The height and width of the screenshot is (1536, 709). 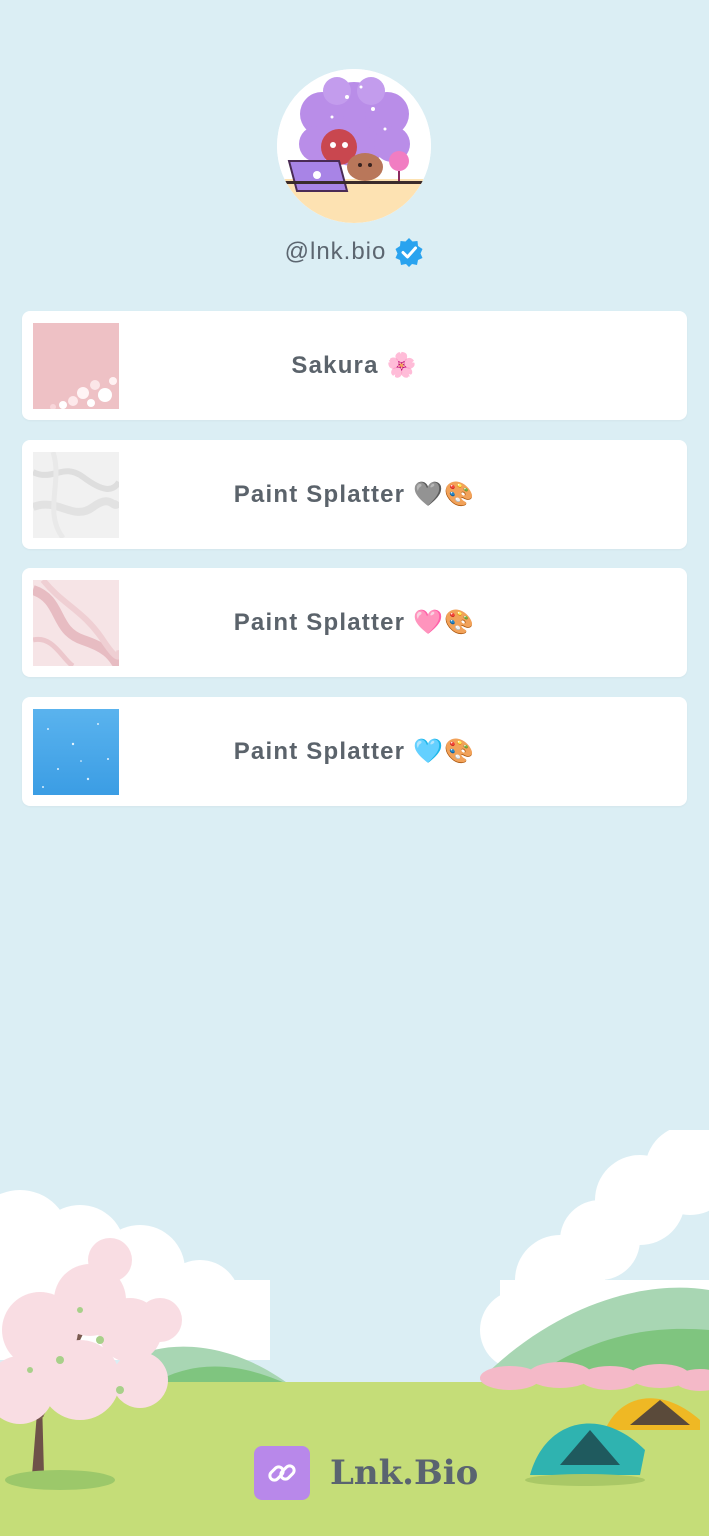 I want to click on link-label: Paint Splatter 🩷🎨, so click(x=354, y=622).